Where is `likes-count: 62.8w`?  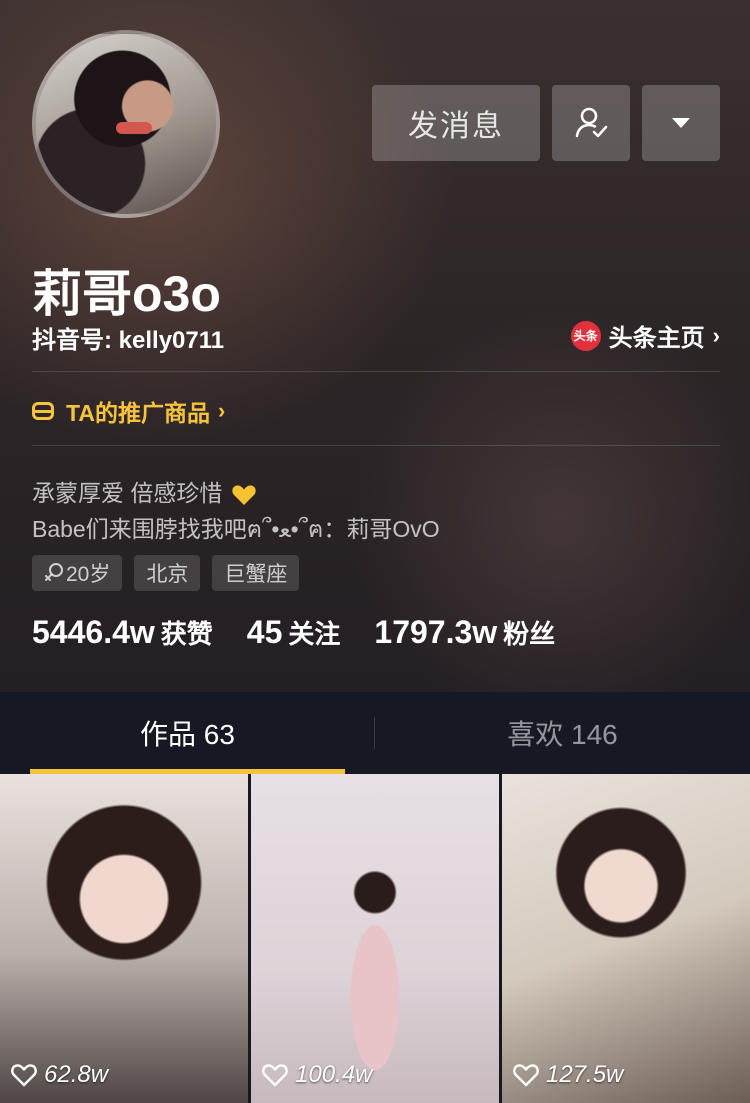 likes-count: 62.8w is located at coordinates (76, 1074).